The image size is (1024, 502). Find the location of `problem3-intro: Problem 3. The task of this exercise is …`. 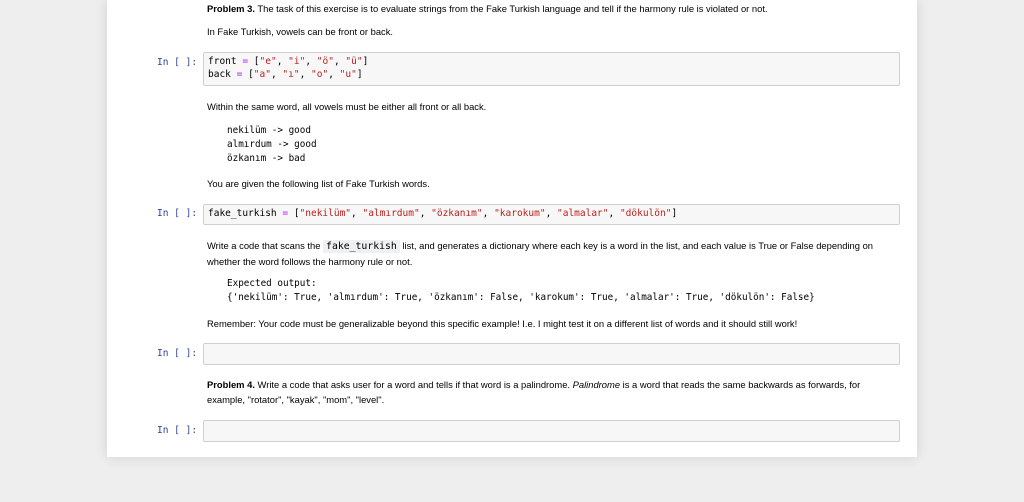

problem3-intro: Problem 3. The task of this exercise is … is located at coordinates (487, 8).